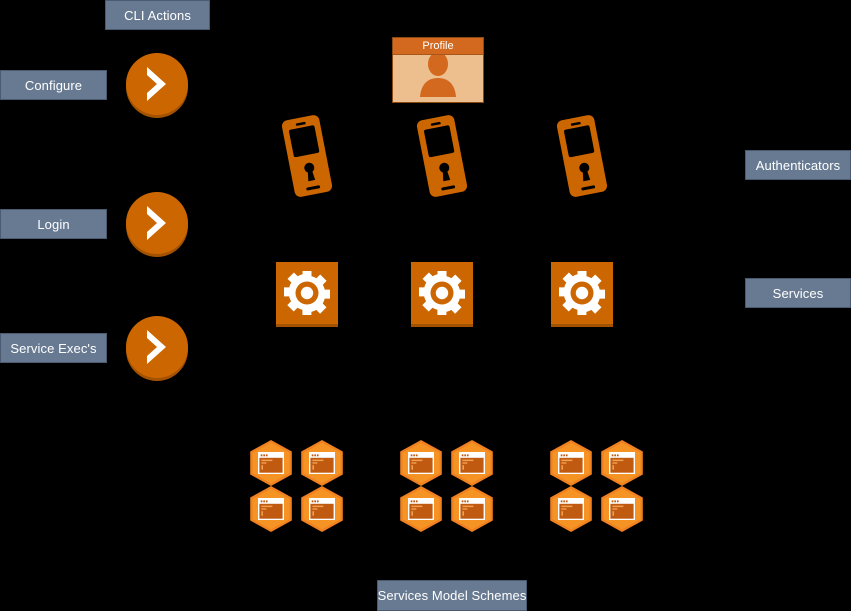 The height and width of the screenshot is (611, 851). I want to click on label-authenticators-text: Authenticators, so click(798, 165).